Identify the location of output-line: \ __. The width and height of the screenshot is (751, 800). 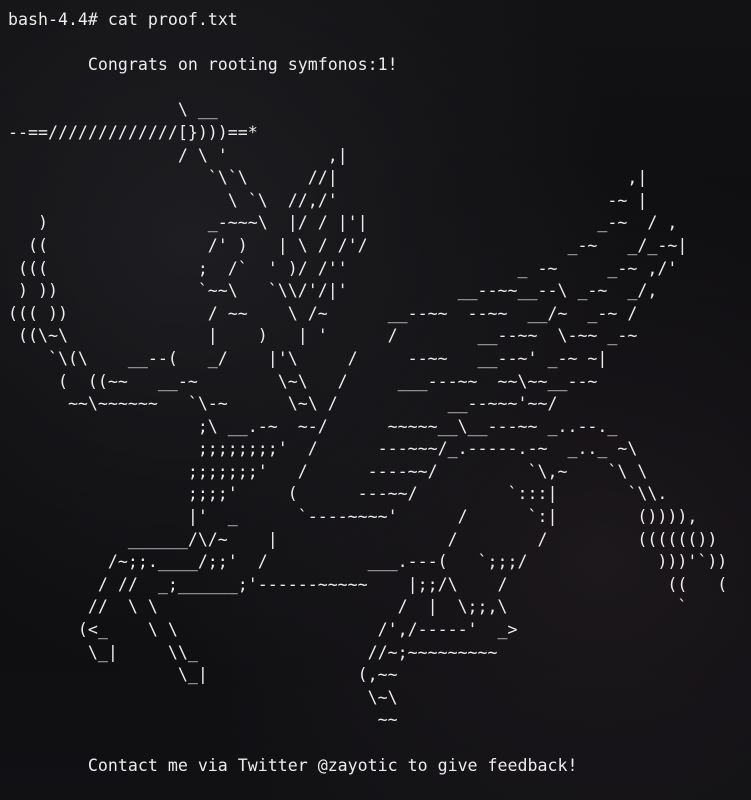
(113, 110).